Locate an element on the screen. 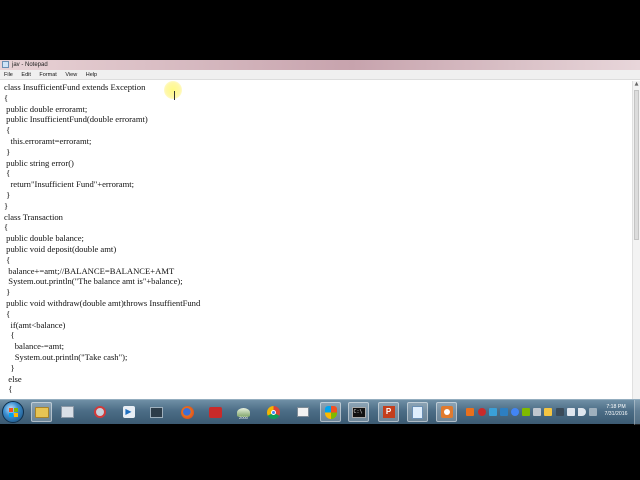  windows-logo-icon is located at coordinates (14, 413).